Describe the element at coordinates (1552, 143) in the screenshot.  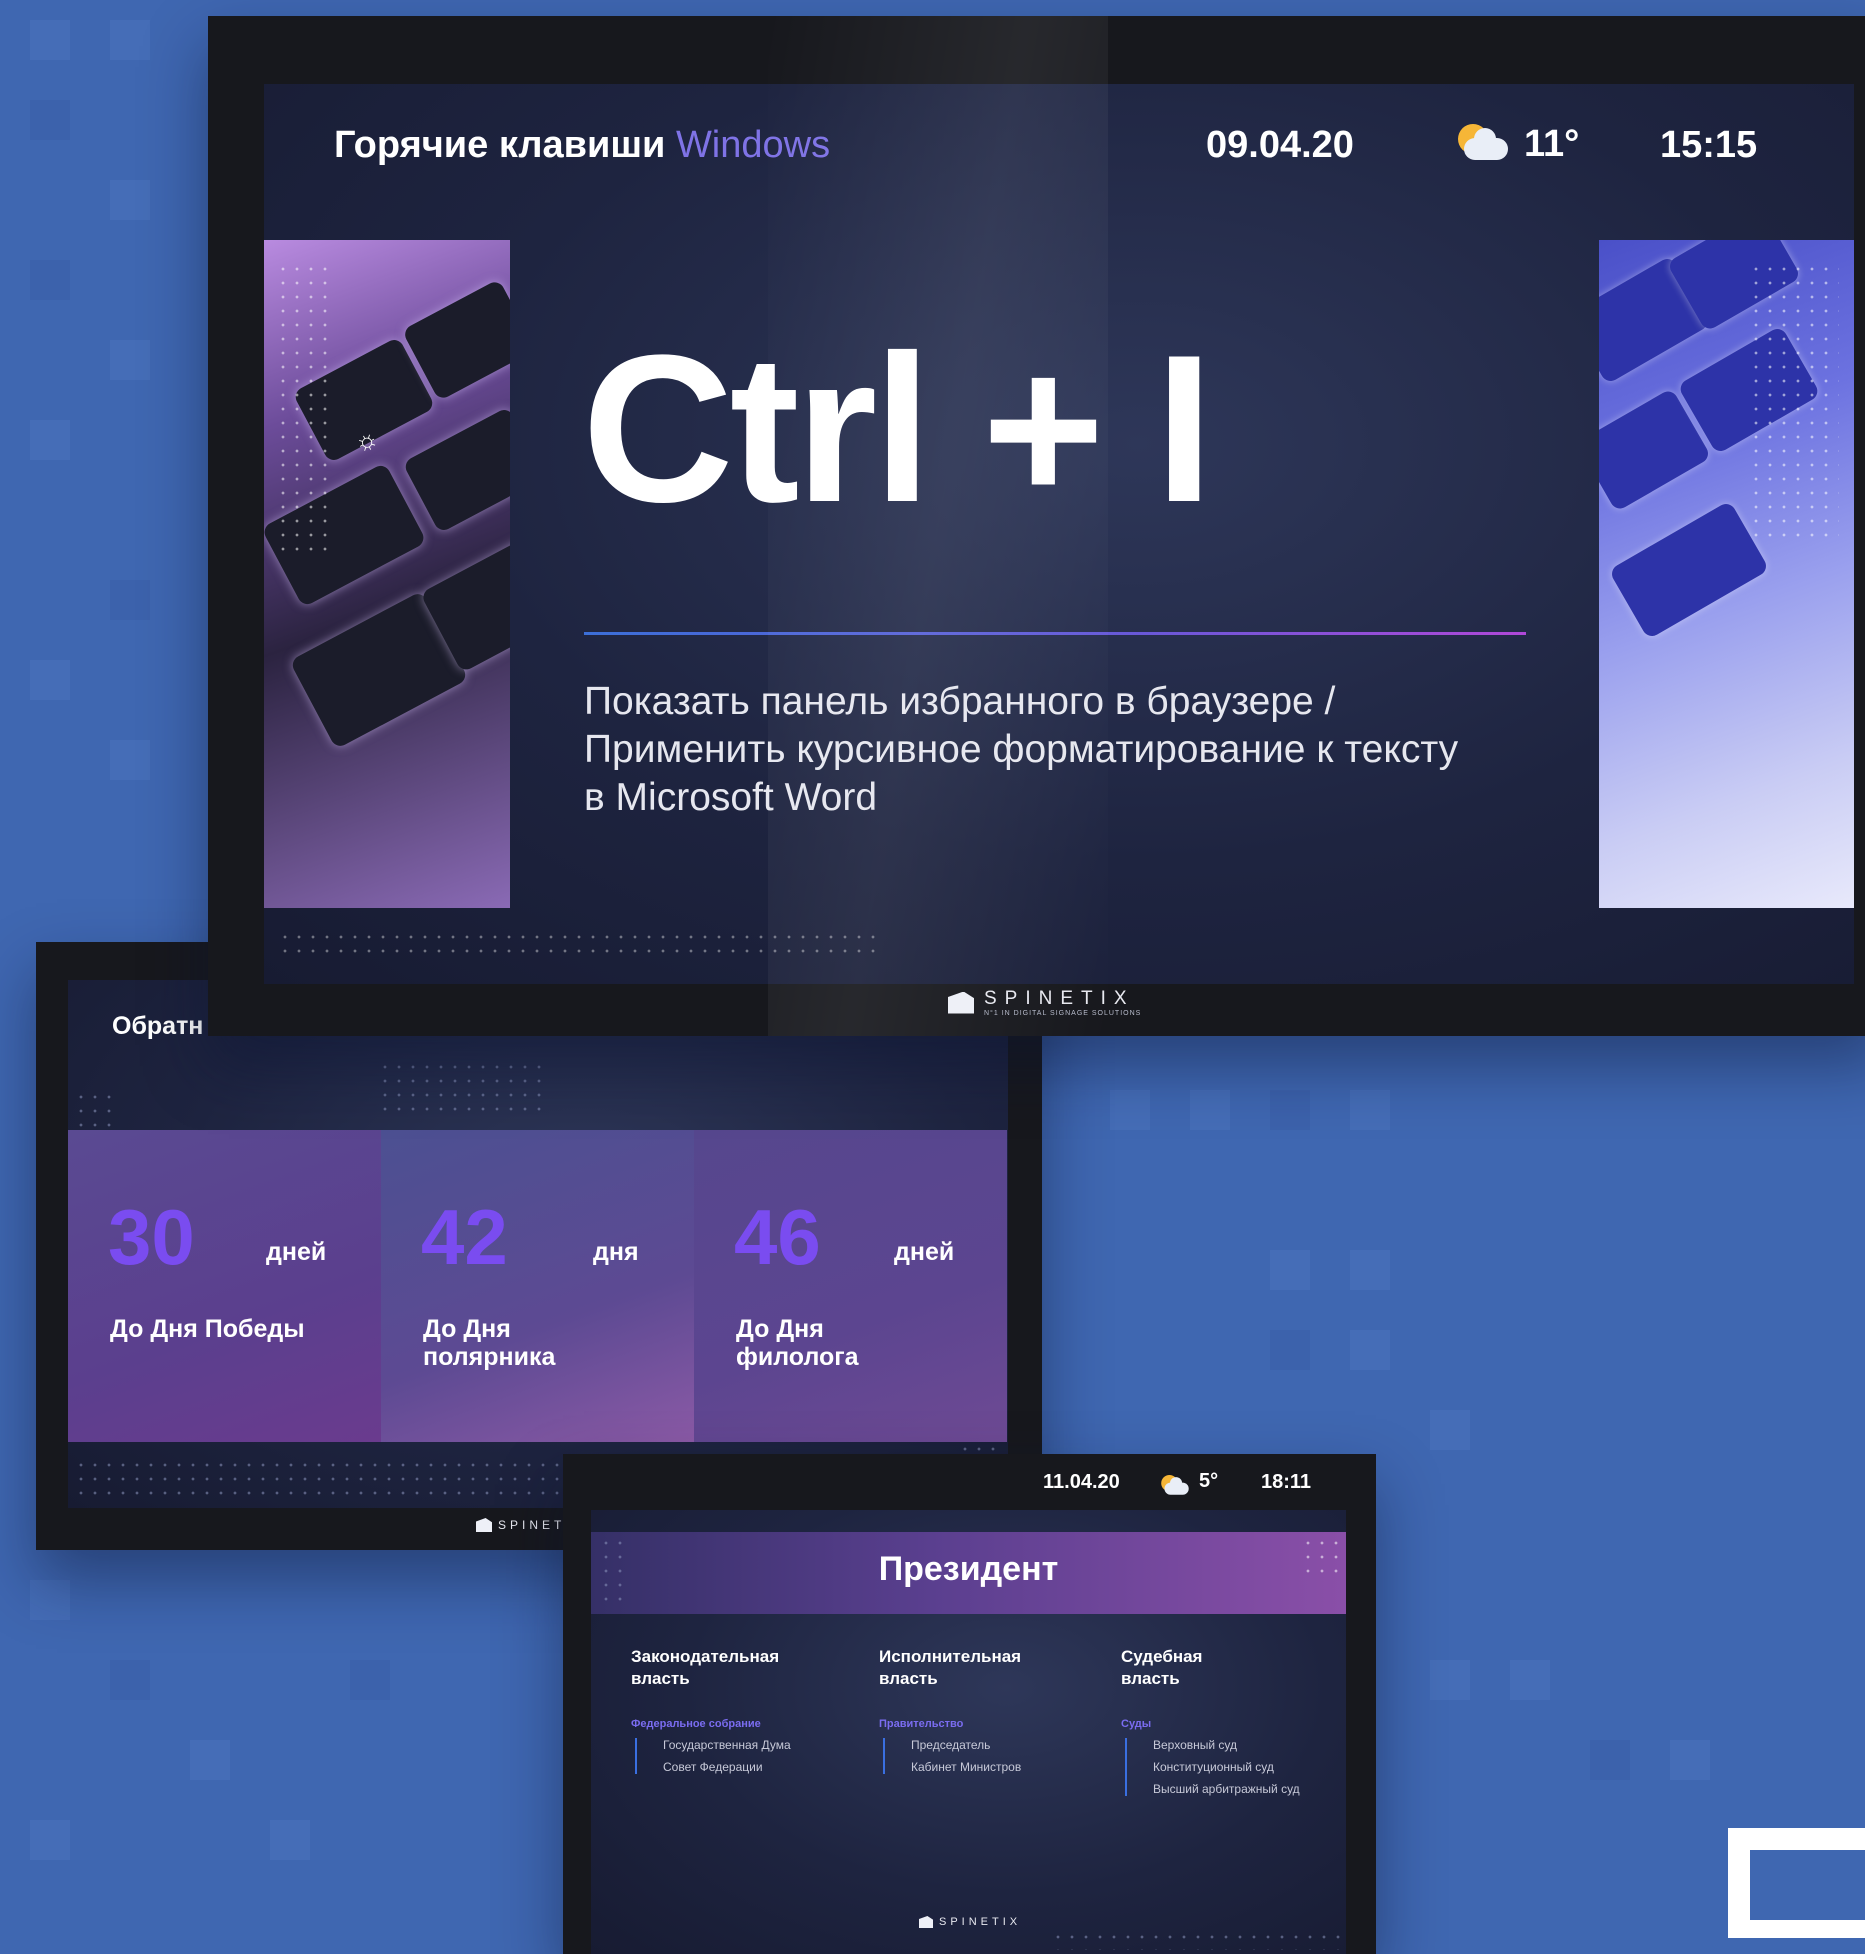
I see `temperature: 11°` at that location.